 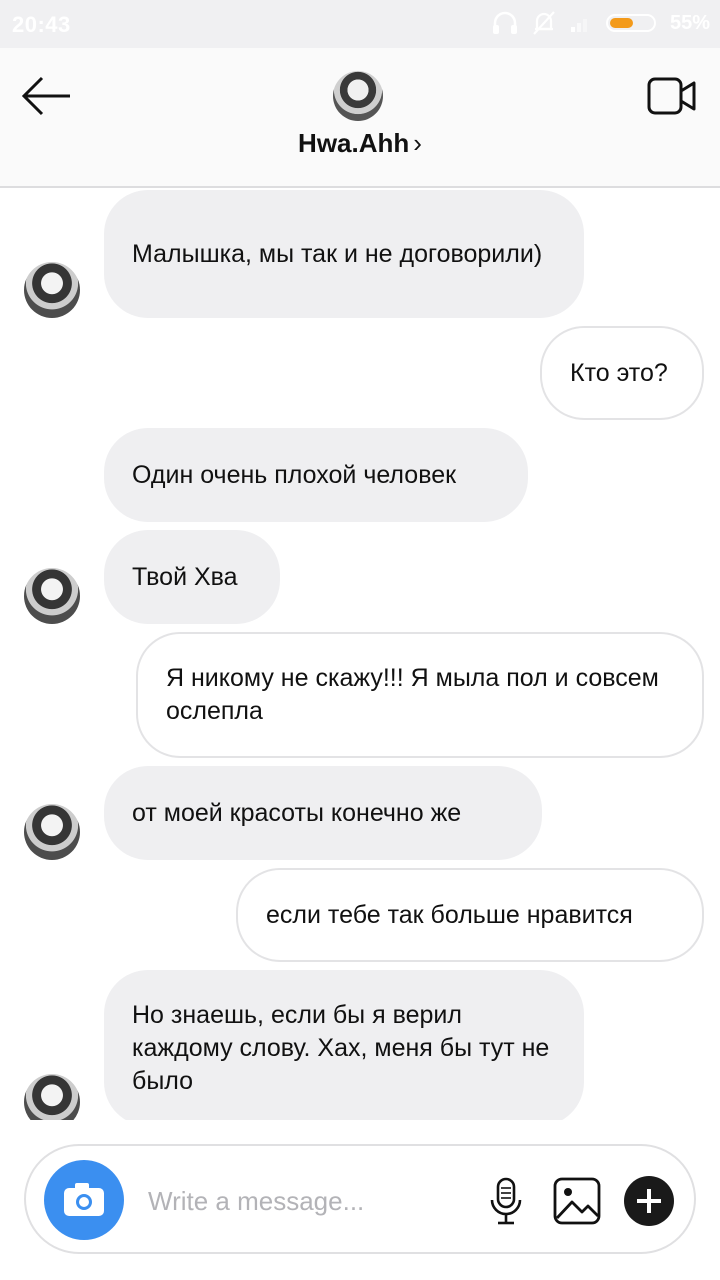 I want to click on contact-name: Hwa.Ahh ›, so click(x=360, y=143).